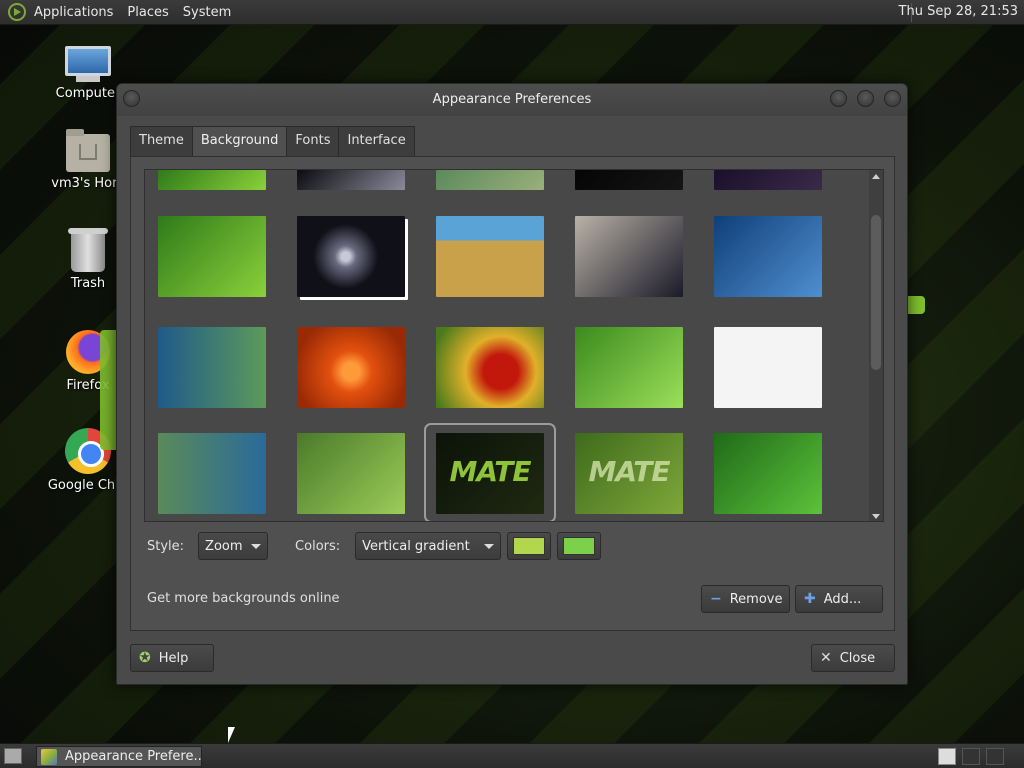 Image resolution: width=1024 pixels, height=768 pixels. Describe the element at coordinates (78, 12) in the screenshot. I see `menu-applications: Applications` at that location.